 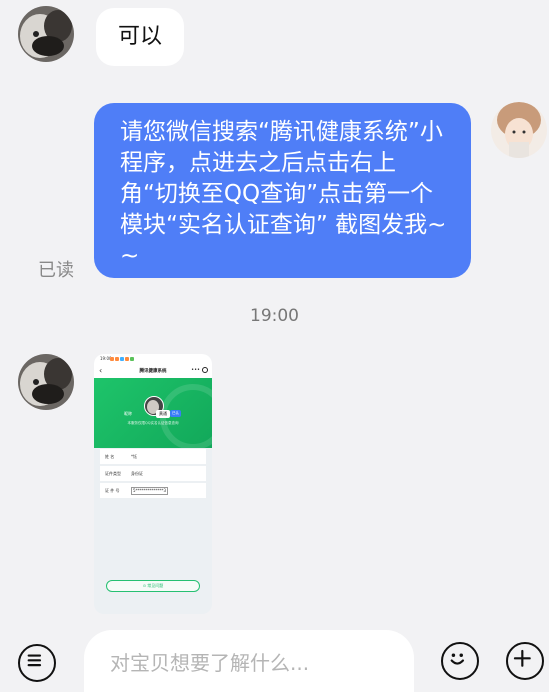 I want to click on input-bar, so click(x=274, y=659).